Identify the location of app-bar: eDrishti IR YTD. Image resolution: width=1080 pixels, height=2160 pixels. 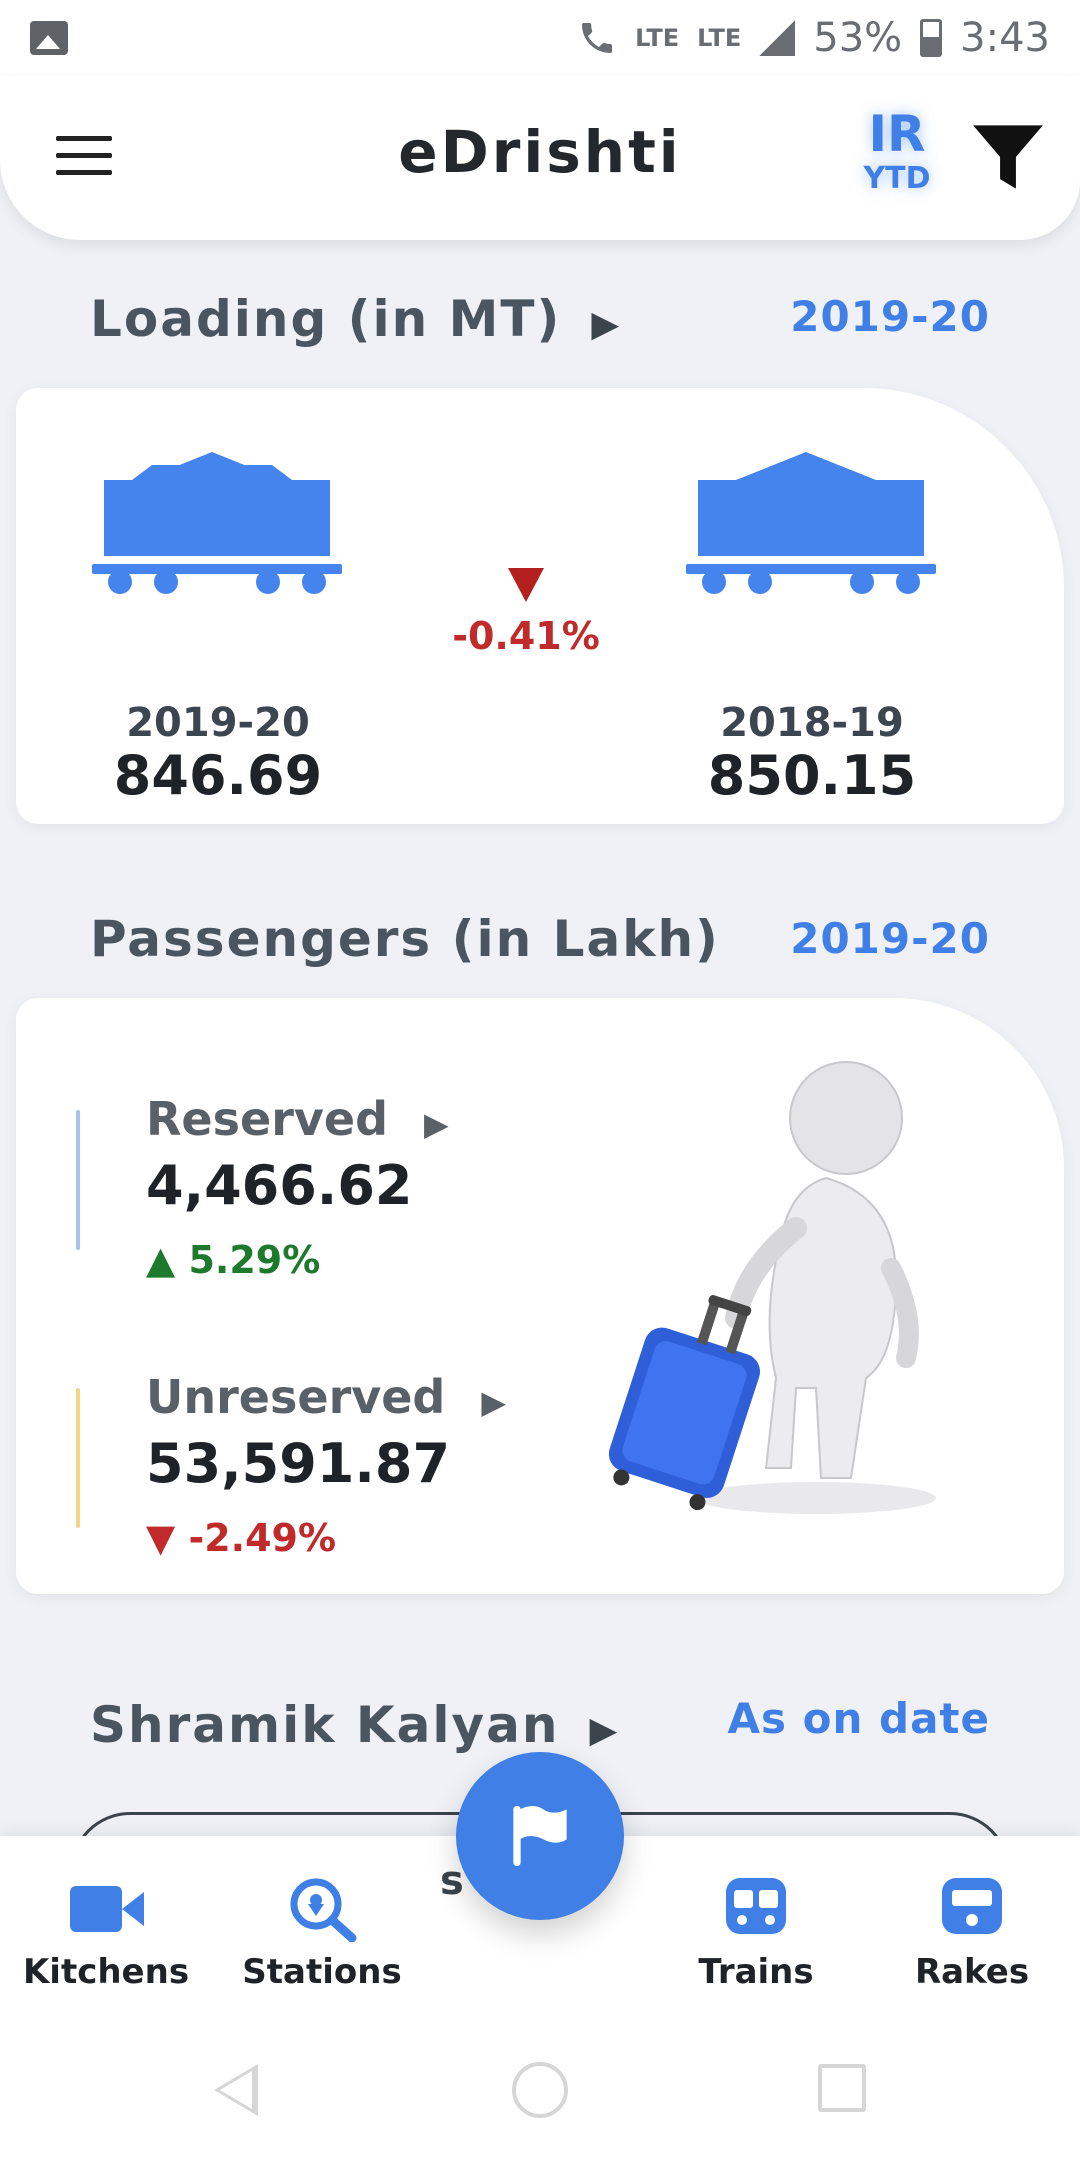
(540, 158).